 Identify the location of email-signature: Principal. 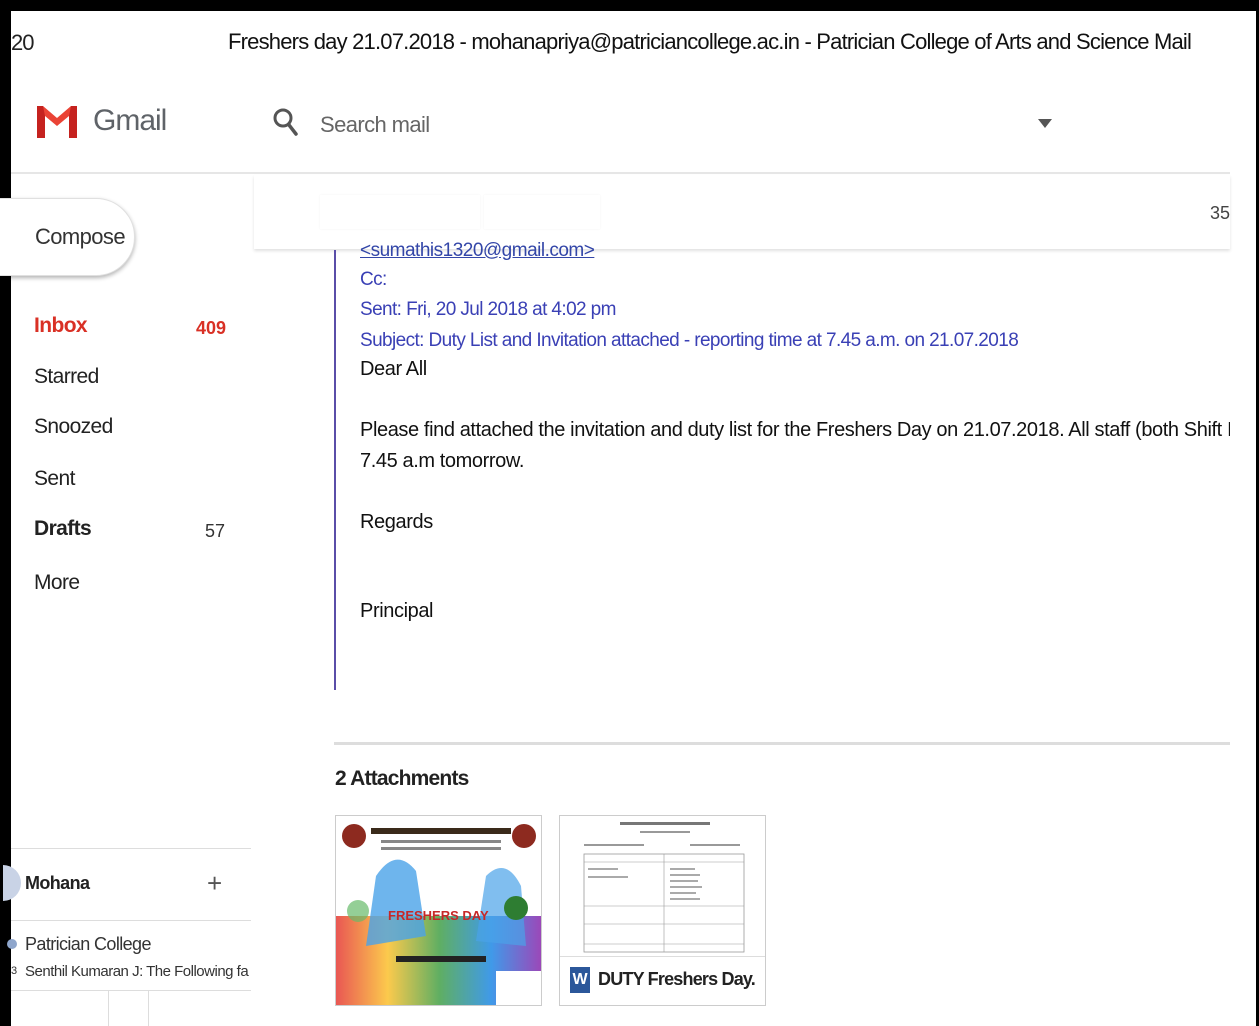
(397, 611).